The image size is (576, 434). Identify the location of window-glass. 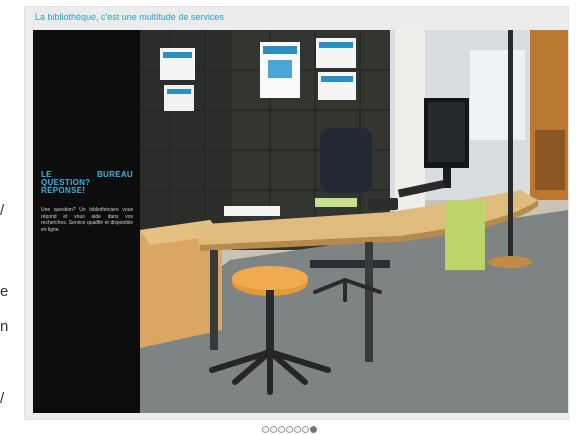
(497, 95).